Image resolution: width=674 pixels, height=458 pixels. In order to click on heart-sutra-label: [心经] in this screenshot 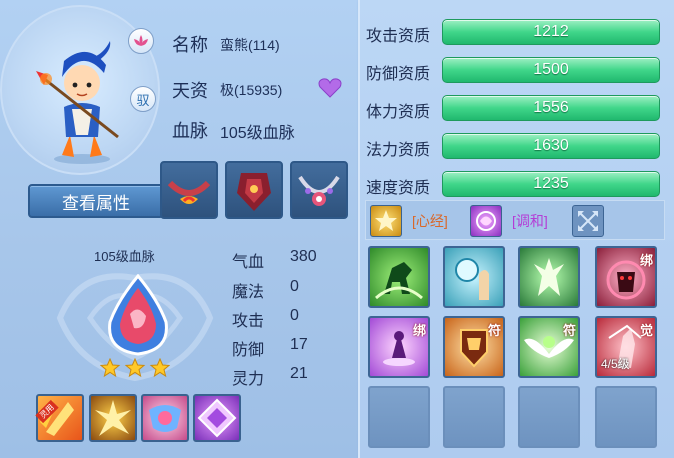, I will do `click(430, 221)`.